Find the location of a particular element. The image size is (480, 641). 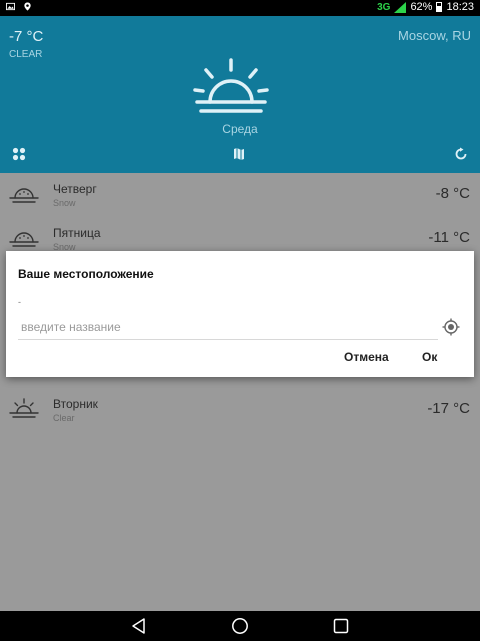

home-icon is located at coordinates (240, 626).